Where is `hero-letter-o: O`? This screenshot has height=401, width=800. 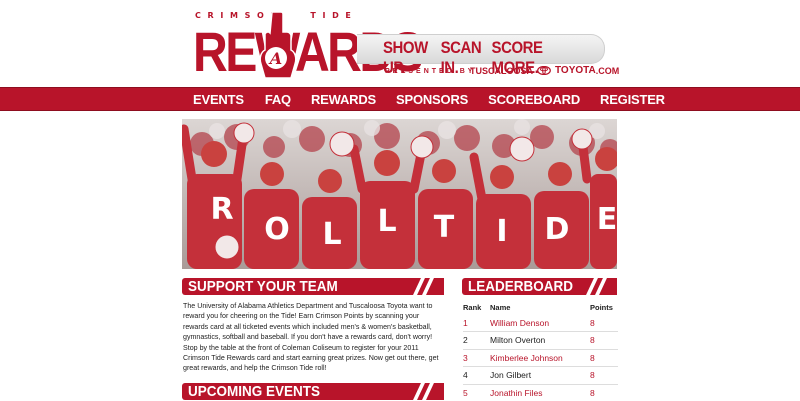
hero-letter-o: O is located at coordinates (277, 229).